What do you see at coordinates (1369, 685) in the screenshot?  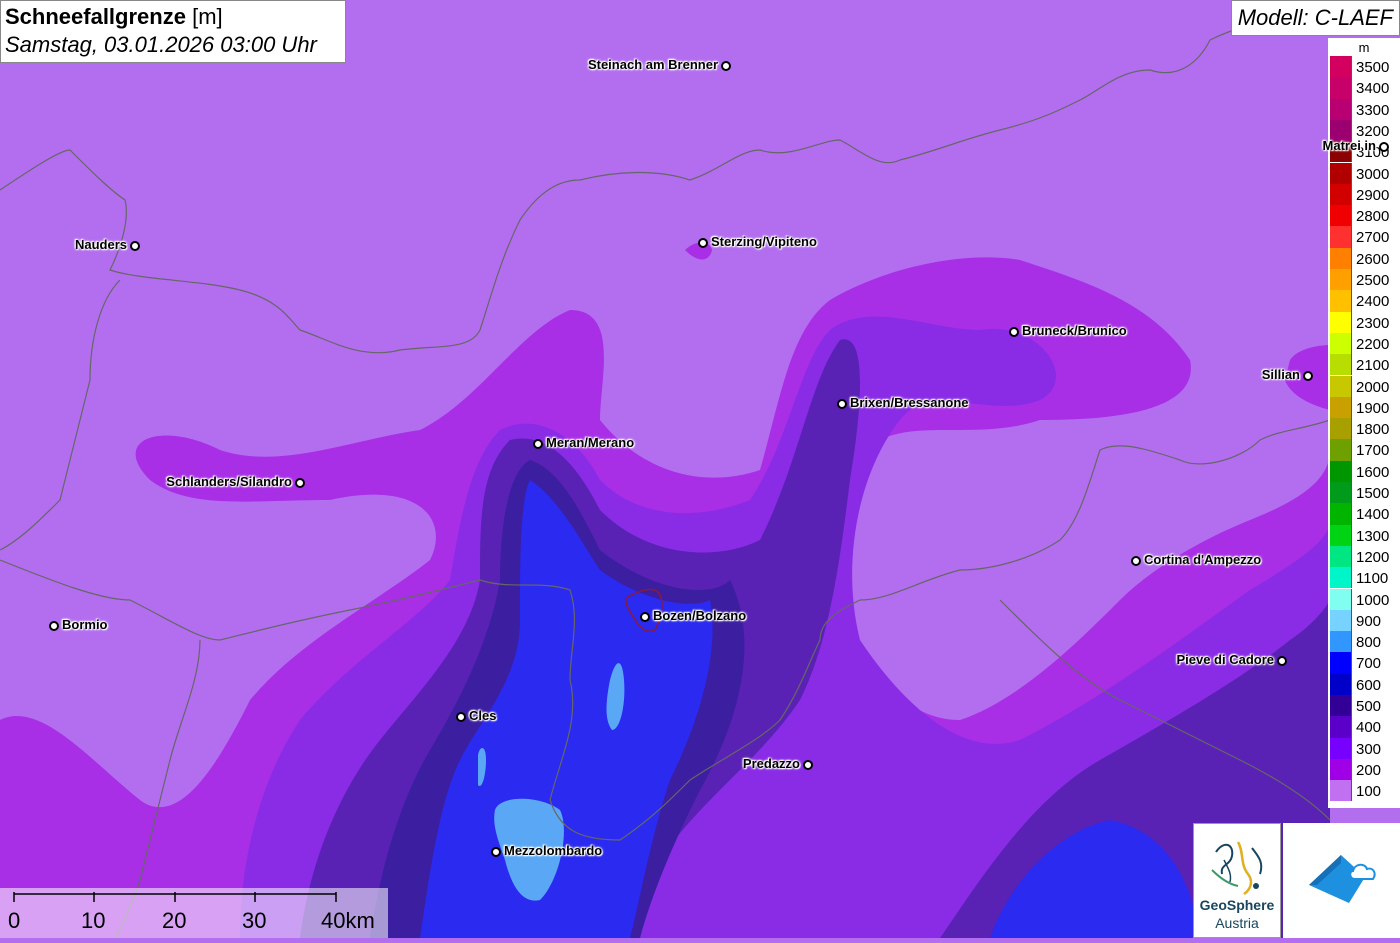 I see `legend-label: 600` at bounding box center [1369, 685].